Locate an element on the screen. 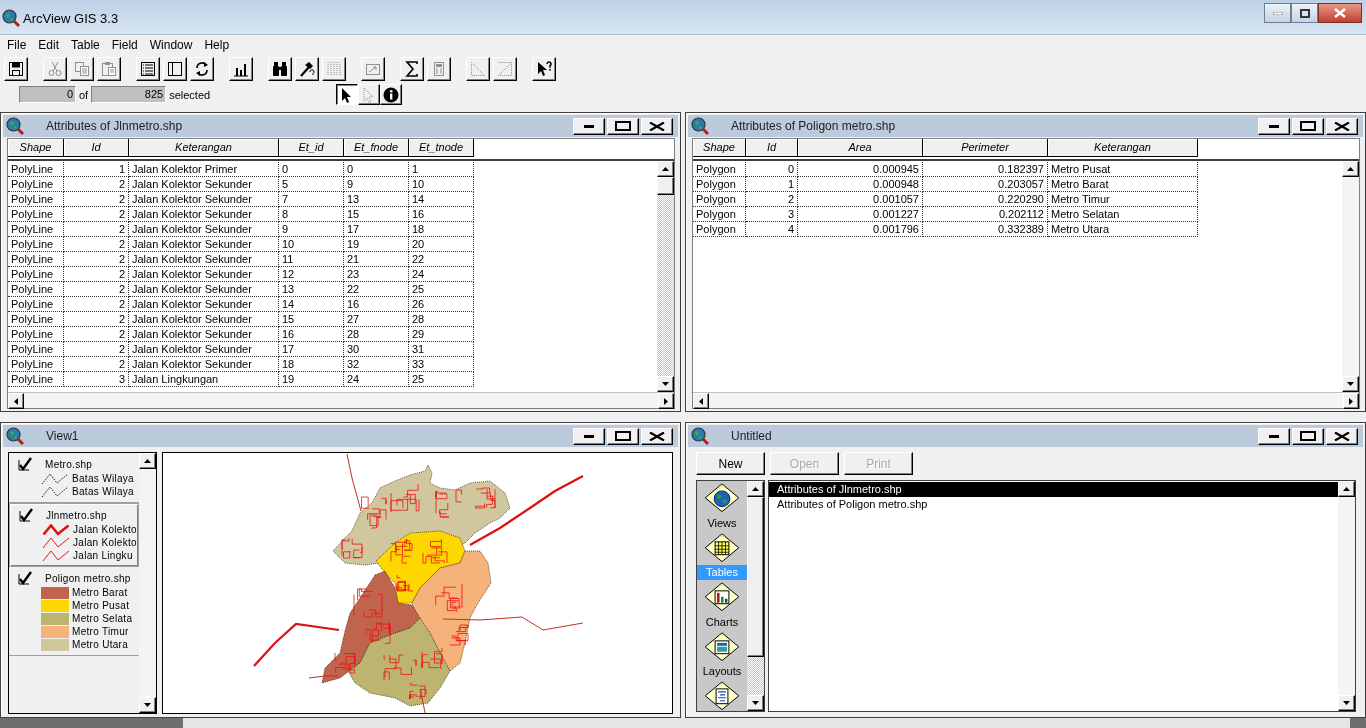 The image size is (1366, 728). document-item: Attributes of Poligon metro.shp is located at coordinates (1053, 504).